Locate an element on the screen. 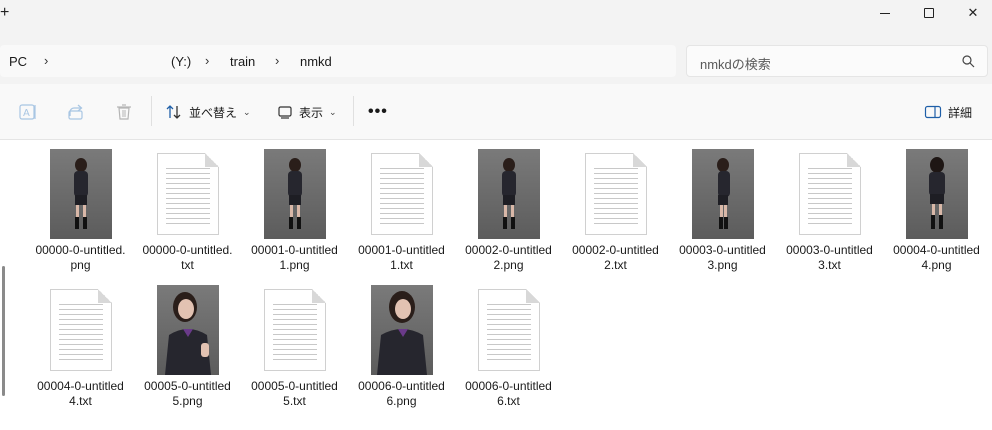 The image size is (992, 430). sort-icon is located at coordinates (173, 112).